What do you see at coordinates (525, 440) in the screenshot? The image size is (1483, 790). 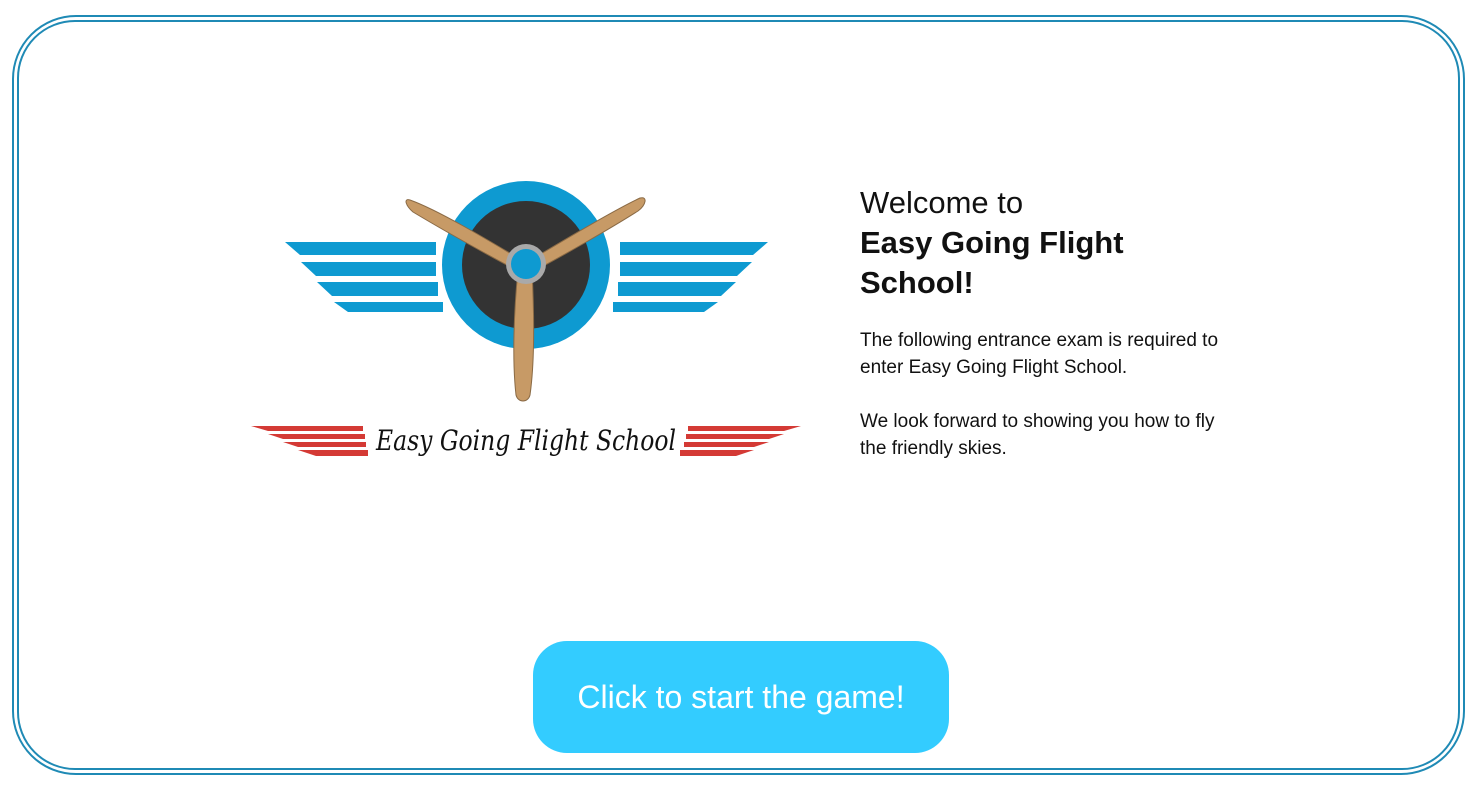 I see `logo-text: Easy Going Flight School` at bounding box center [525, 440].